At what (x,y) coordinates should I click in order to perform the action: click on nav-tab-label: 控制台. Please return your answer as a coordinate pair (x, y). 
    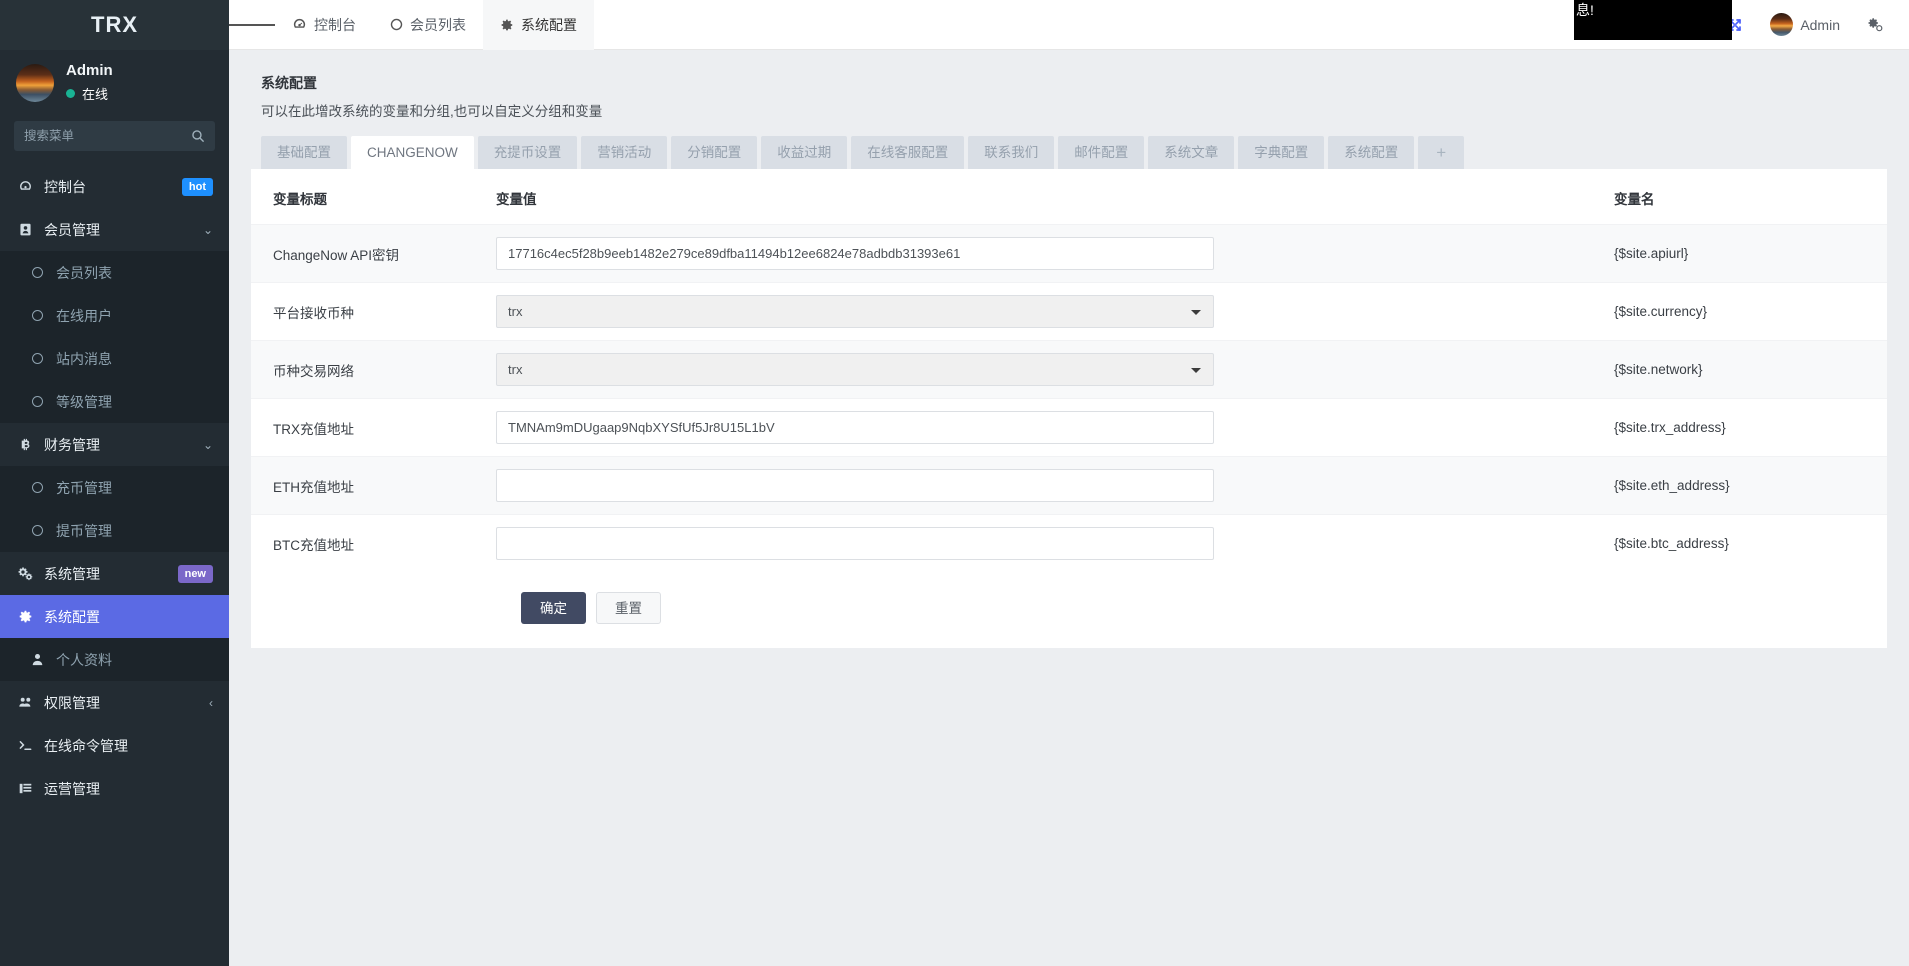
    Looking at the image, I should click on (335, 24).